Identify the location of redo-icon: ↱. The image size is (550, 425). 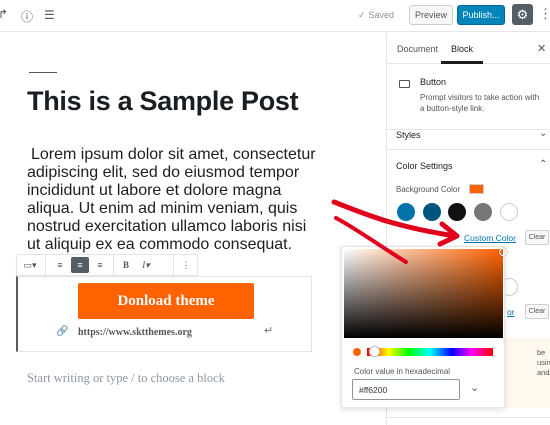
(4, 14).